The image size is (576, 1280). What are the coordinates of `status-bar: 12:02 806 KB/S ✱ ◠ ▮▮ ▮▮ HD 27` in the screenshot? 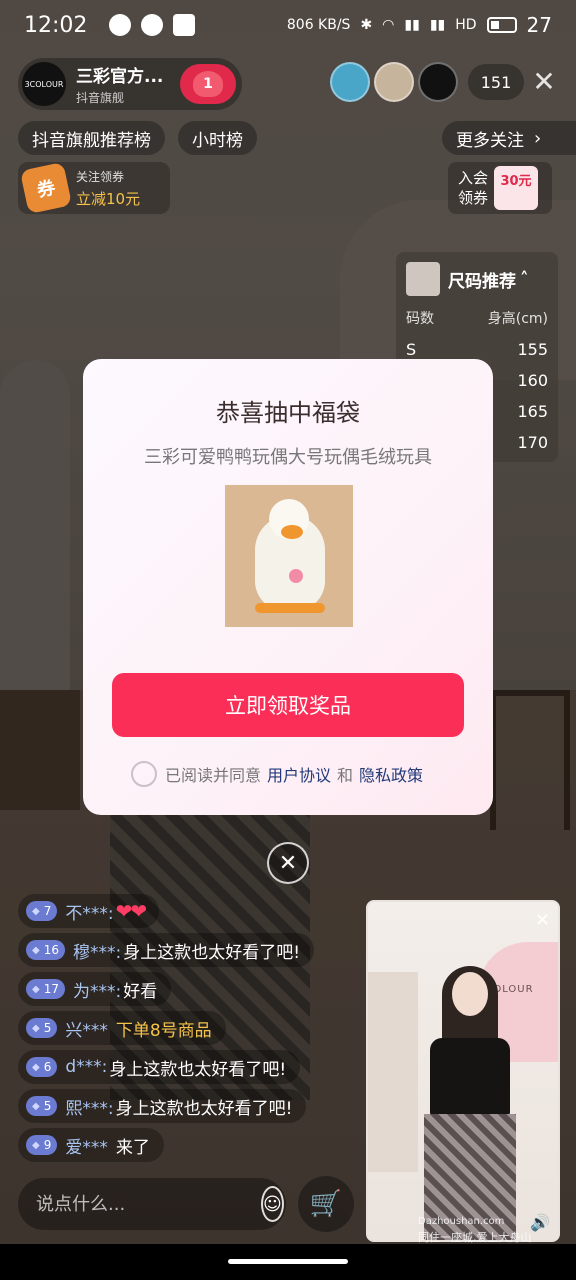 It's located at (288, 25).